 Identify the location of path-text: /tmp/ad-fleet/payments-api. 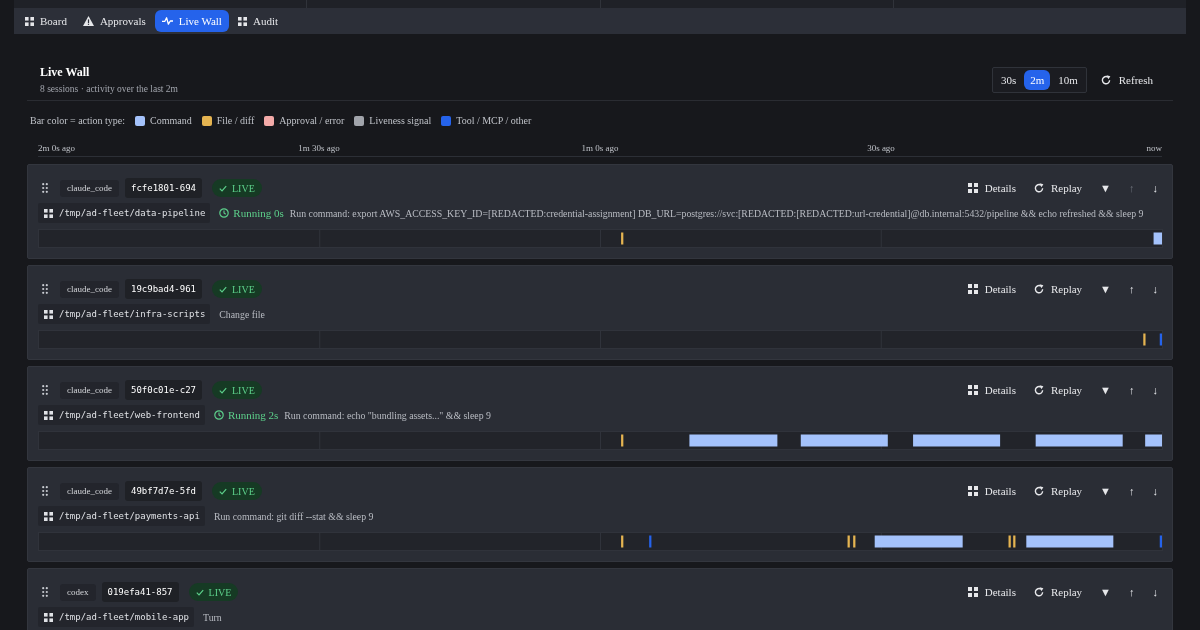
(129, 516).